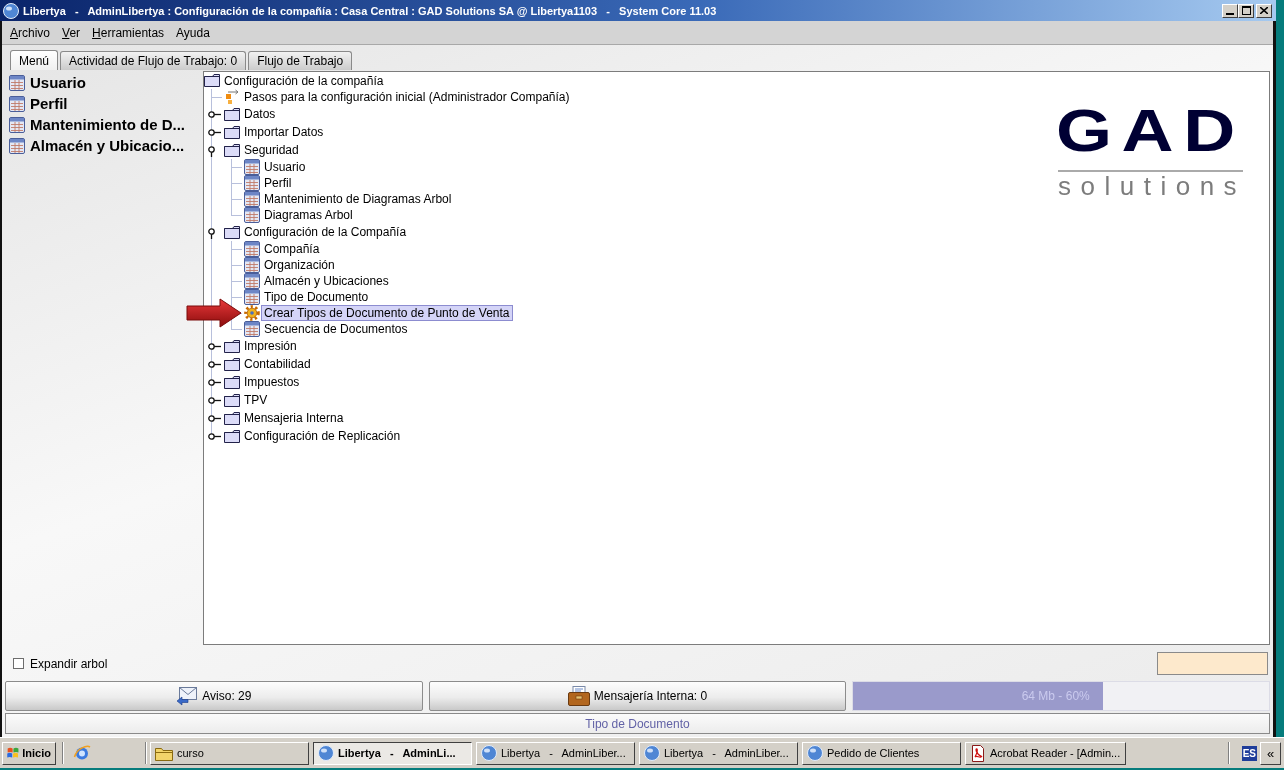 The height and width of the screenshot is (770, 1284). I want to click on gear-icon, so click(252, 313).